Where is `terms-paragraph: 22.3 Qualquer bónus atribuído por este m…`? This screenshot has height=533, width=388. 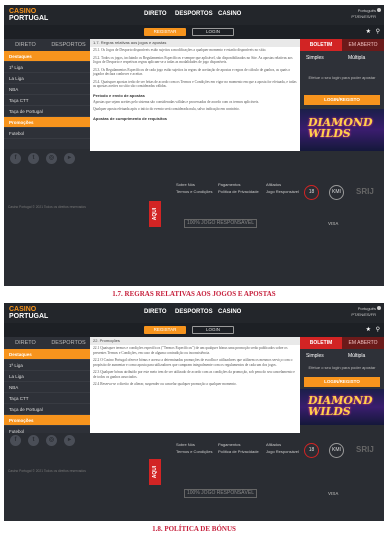
terms-paragraph: 22.3 Qualquer bónus atribuído por este m… is located at coordinates (194, 374).